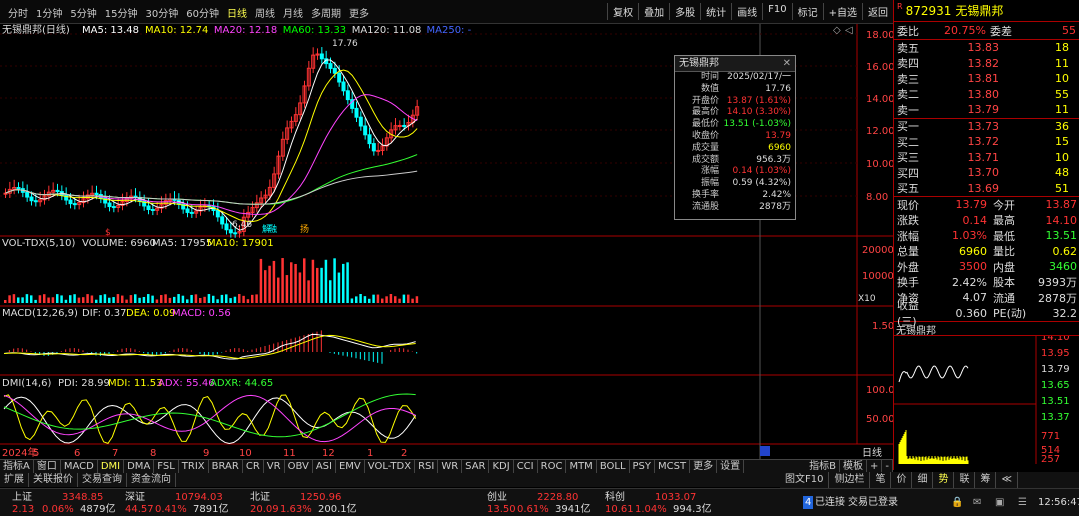 The width and height of the screenshot is (1079, 516). Describe the element at coordinates (986, 79) in the screenshot. I see `order-row: 卖三 13.81 10` at that location.